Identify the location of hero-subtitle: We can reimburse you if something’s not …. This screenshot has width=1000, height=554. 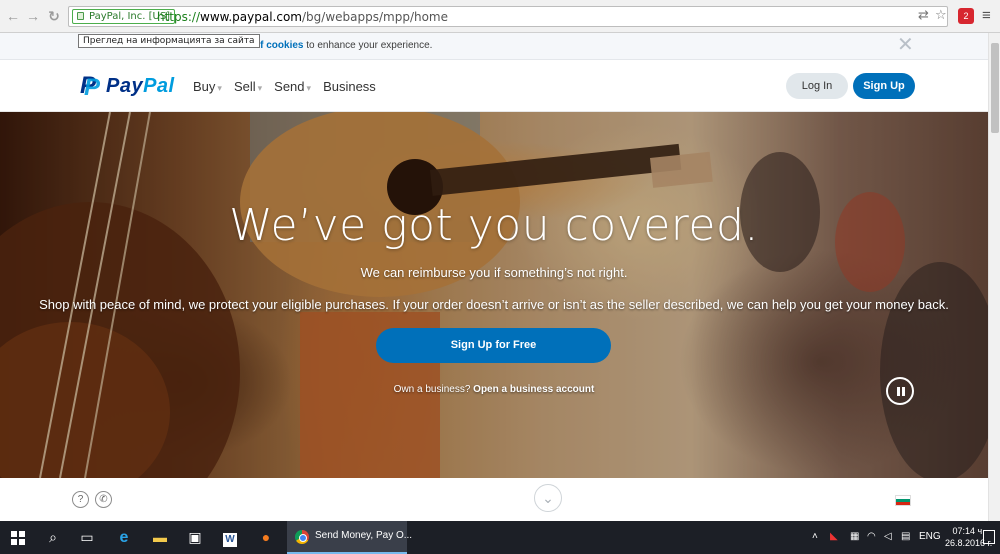
(494, 272).